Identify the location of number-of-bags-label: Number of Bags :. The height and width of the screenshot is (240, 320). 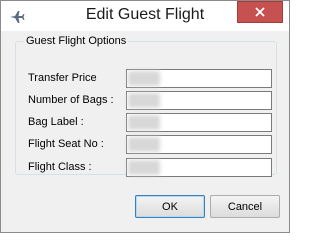
(71, 100).